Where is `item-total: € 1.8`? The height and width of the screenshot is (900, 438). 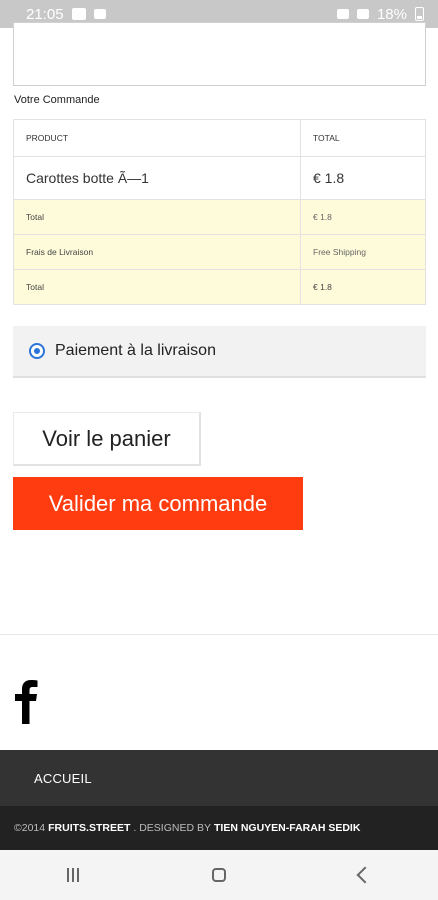 item-total: € 1.8 is located at coordinates (363, 178).